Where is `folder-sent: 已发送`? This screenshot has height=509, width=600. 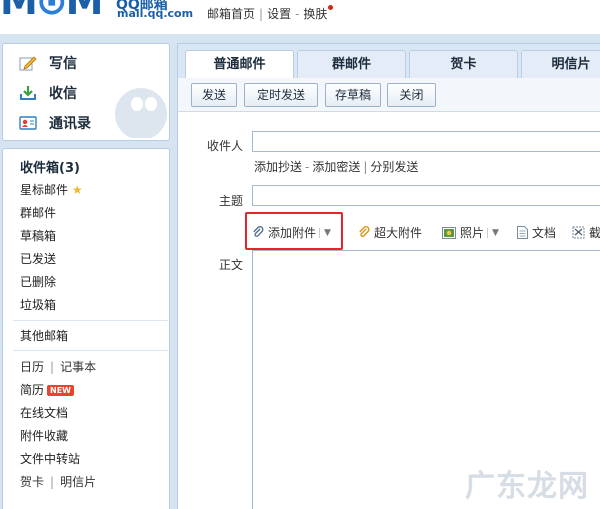
folder-sent: 已发送 is located at coordinates (38, 258).